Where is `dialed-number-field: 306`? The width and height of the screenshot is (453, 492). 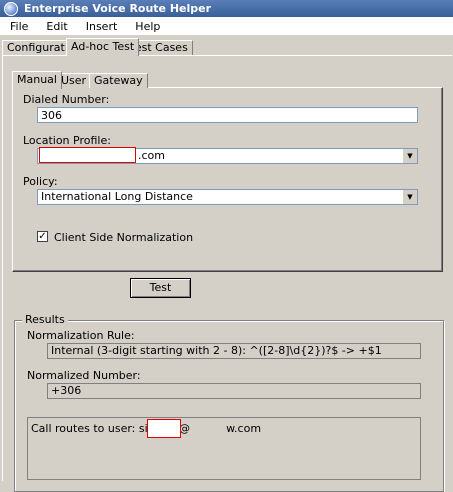
dialed-number-field: 306 is located at coordinates (227, 115).